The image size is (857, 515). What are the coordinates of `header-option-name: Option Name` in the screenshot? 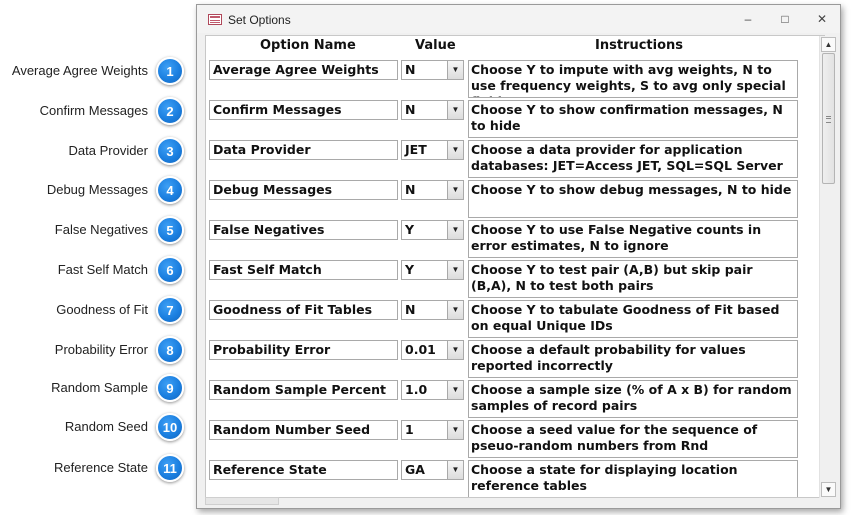 It's located at (308, 45).